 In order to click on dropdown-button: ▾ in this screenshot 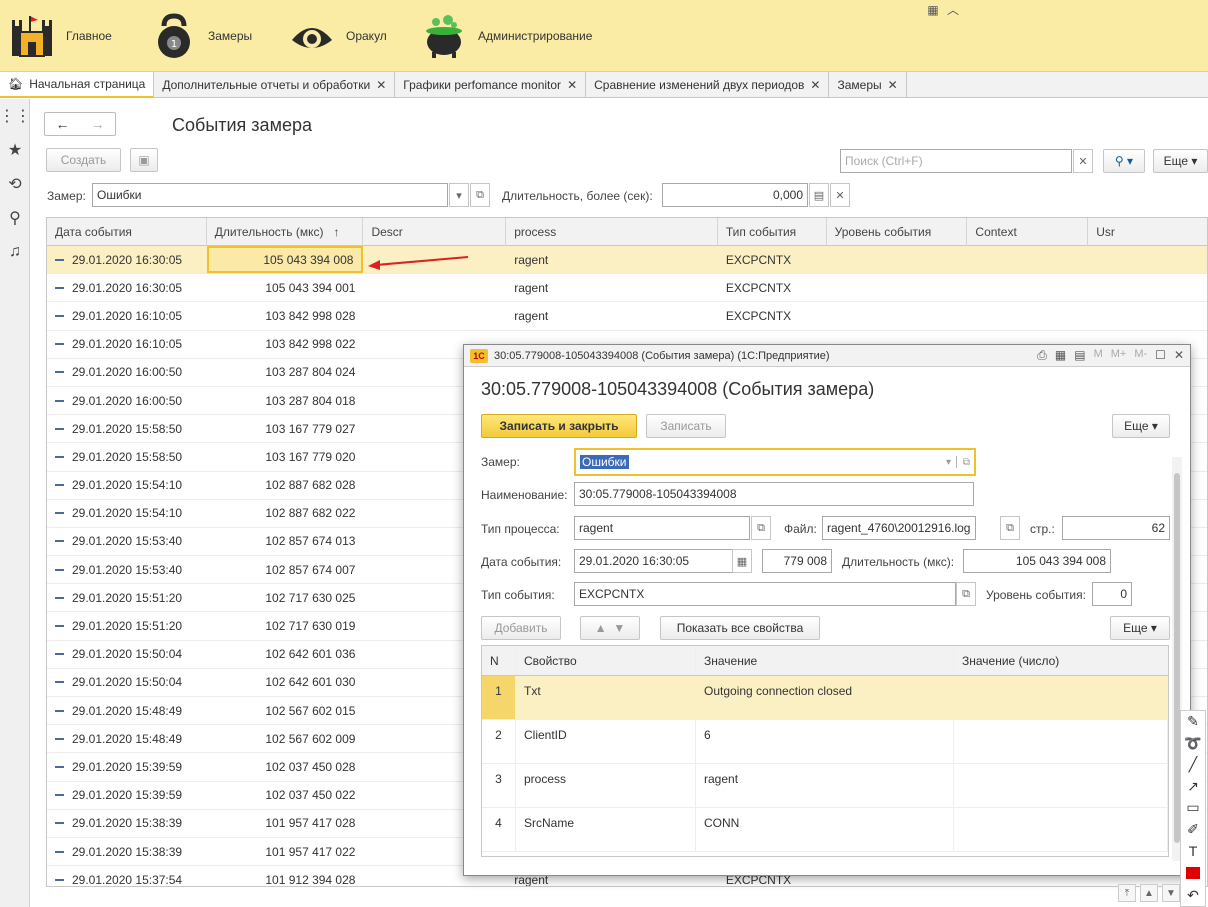, I will do `click(459, 195)`.